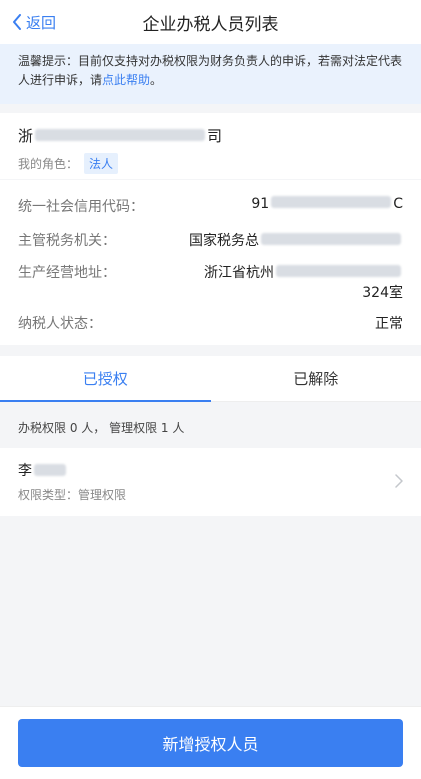 The width and height of the screenshot is (421, 779). I want to click on role-label: 我的角色：, so click(48, 164).